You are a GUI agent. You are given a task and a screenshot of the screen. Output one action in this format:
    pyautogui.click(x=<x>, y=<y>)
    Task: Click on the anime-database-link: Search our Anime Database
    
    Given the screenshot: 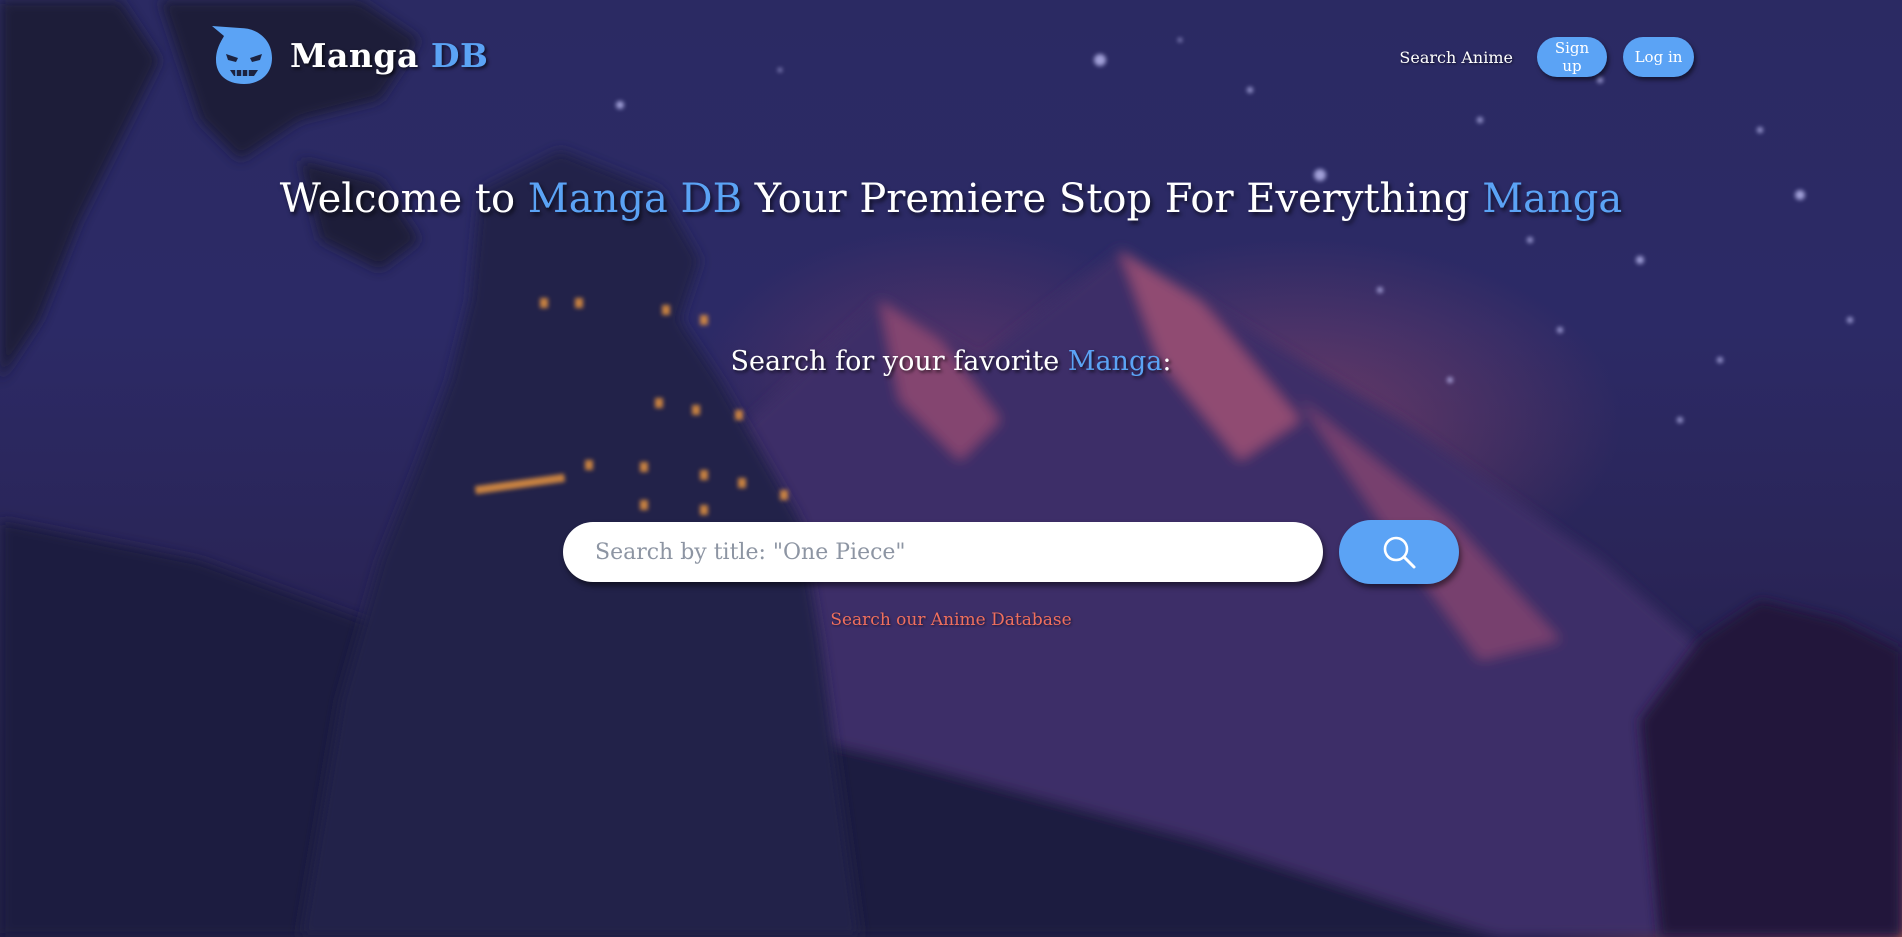 What is the action you would take?
    pyautogui.click(x=950, y=620)
    